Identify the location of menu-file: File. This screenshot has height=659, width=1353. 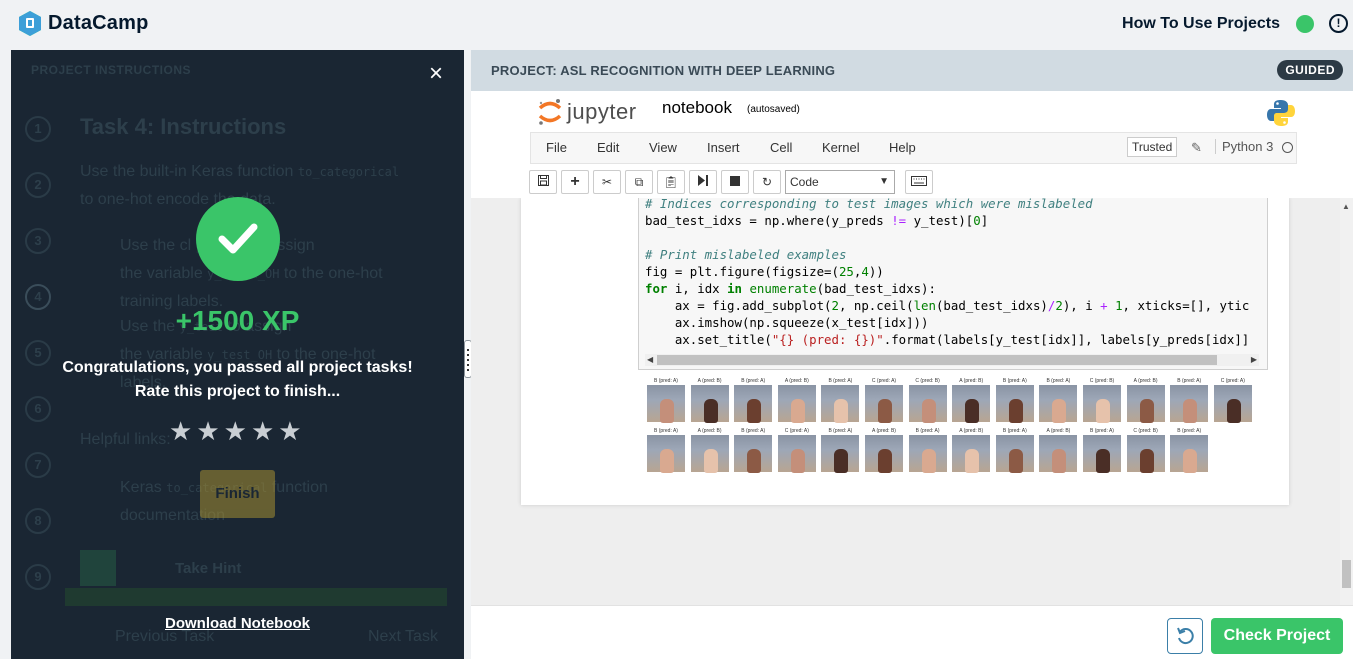
(556, 147).